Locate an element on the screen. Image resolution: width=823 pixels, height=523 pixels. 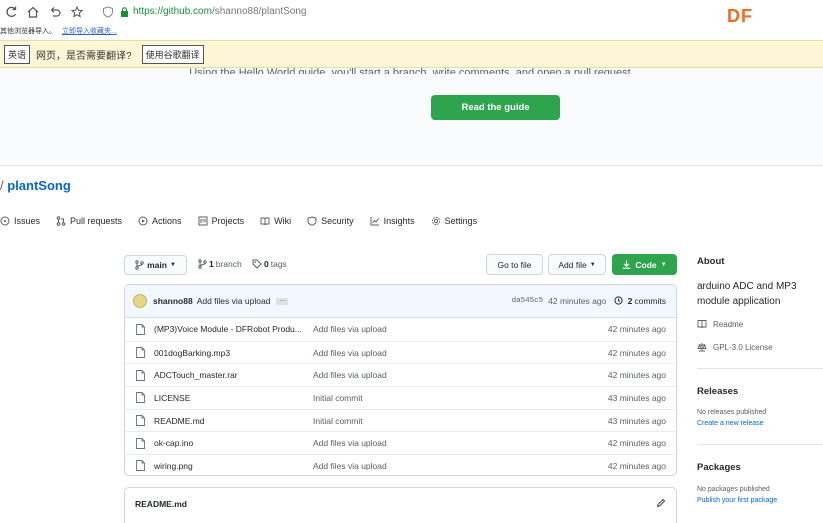
commit-sha: da545c5 is located at coordinates (528, 301).